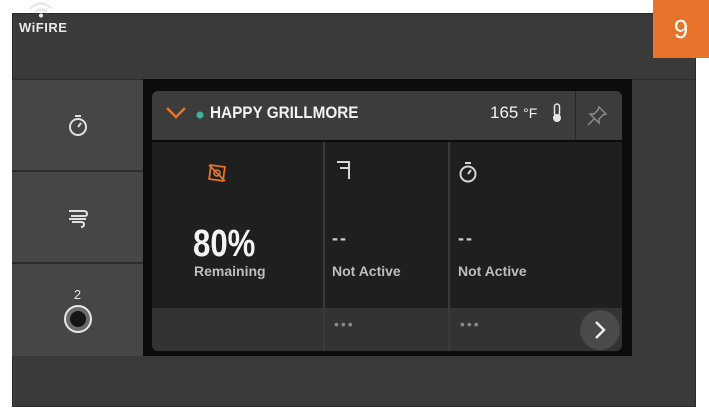 The width and height of the screenshot is (709, 420). What do you see at coordinates (340, 238) in the screenshot?
I see `probe-value: --` at bounding box center [340, 238].